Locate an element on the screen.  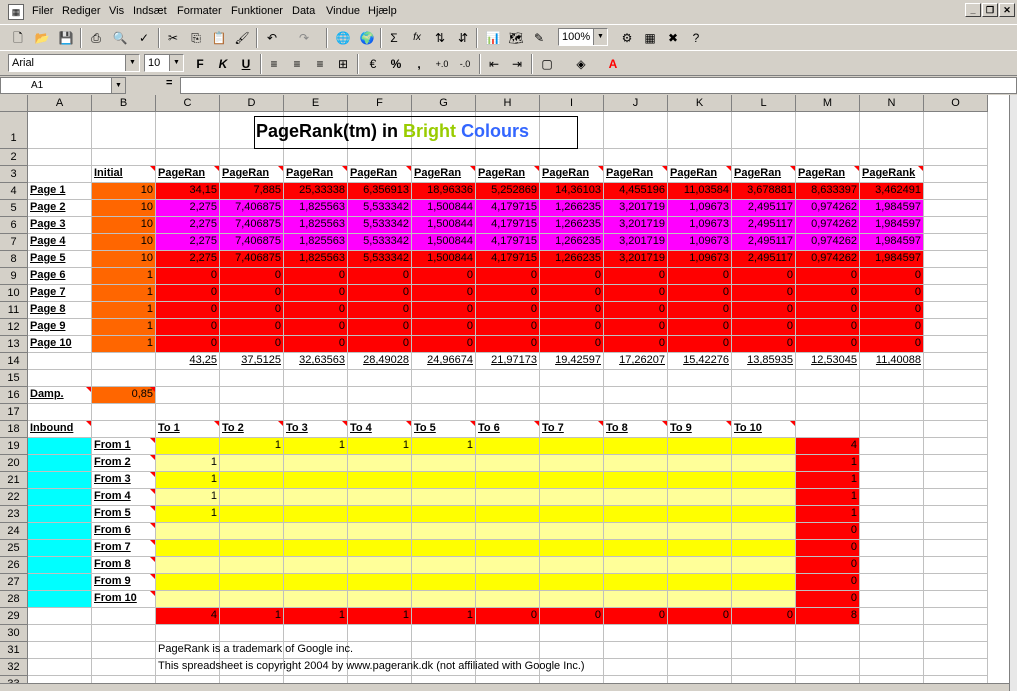
pagerank-value: 4,179715 is located at coordinates (508, 242).